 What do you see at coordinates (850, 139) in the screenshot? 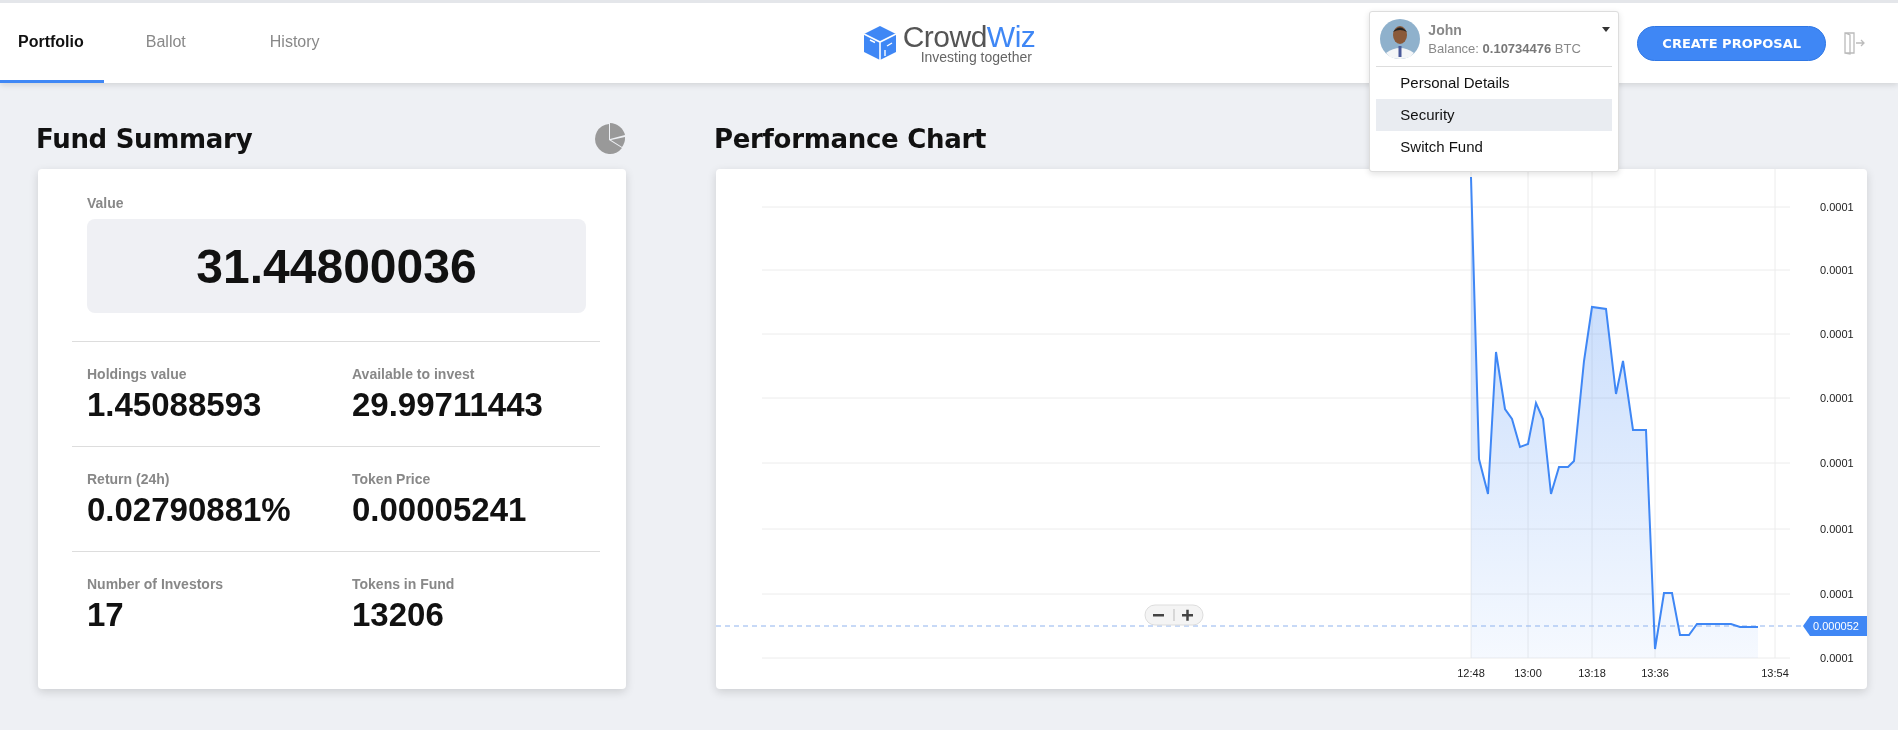
I see `section-title: Performance Chart` at bounding box center [850, 139].